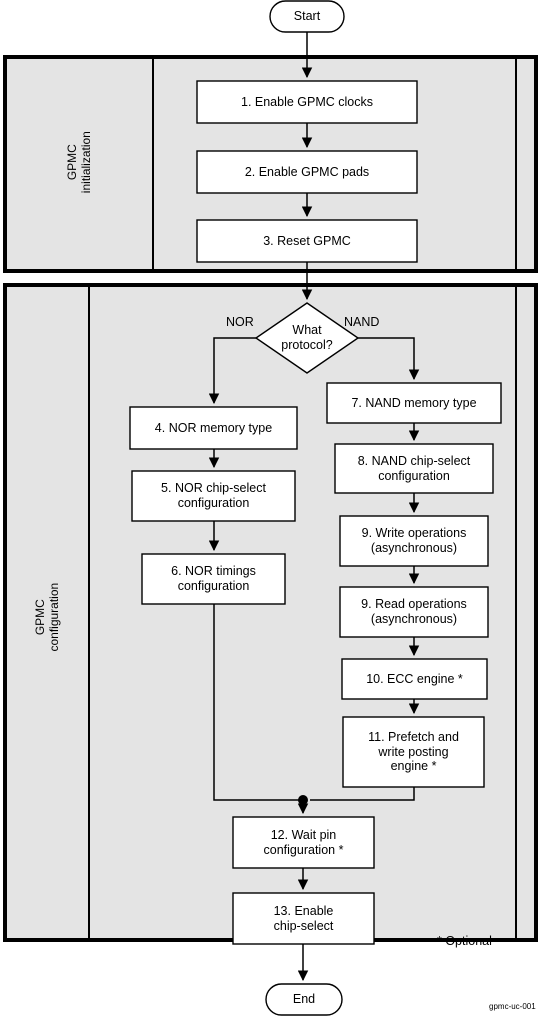 The width and height of the screenshot is (541, 1018). What do you see at coordinates (213, 496) in the screenshot?
I see `node-shape-step5` at bounding box center [213, 496].